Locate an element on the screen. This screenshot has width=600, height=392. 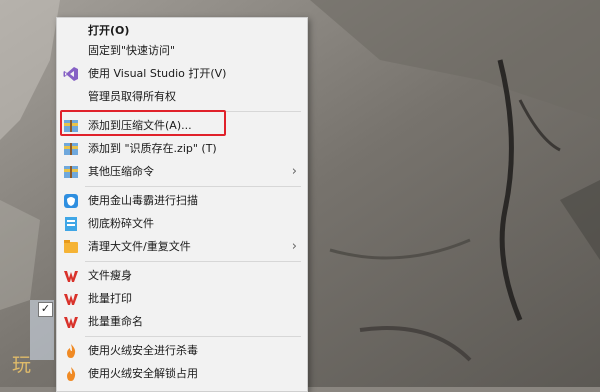
kingsoft-scan-icon is located at coordinates (71, 201).